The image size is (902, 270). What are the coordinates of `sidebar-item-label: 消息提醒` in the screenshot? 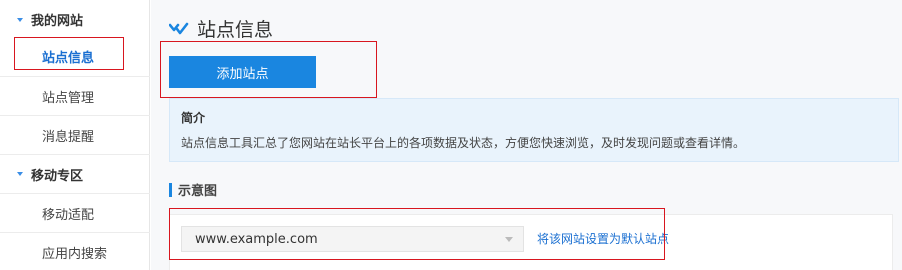 It's located at (68, 137).